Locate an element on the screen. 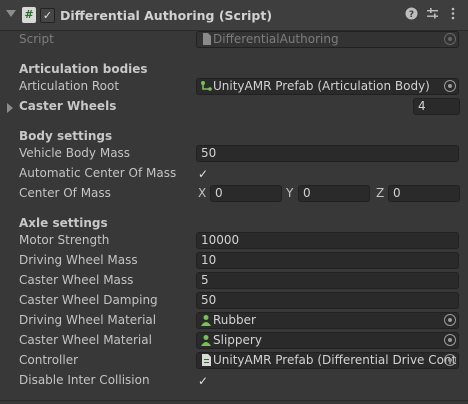  controller-field: UnityAMR Prefab (Differential Drive Cont is located at coordinates (327, 360).